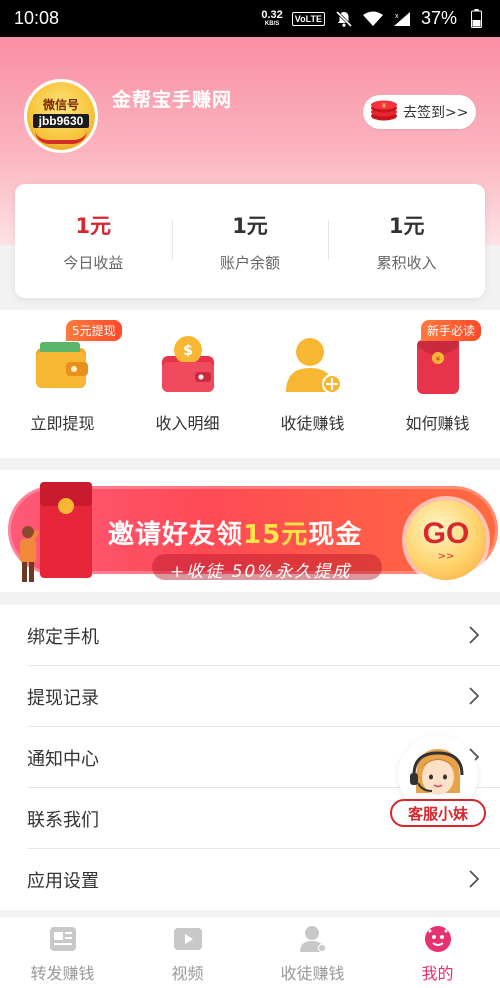 The width and height of the screenshot is (500, 988). Describe the element at coordinates (438, 365) in the screenshot. I see `red-envelope-icon: ¥` at that location.